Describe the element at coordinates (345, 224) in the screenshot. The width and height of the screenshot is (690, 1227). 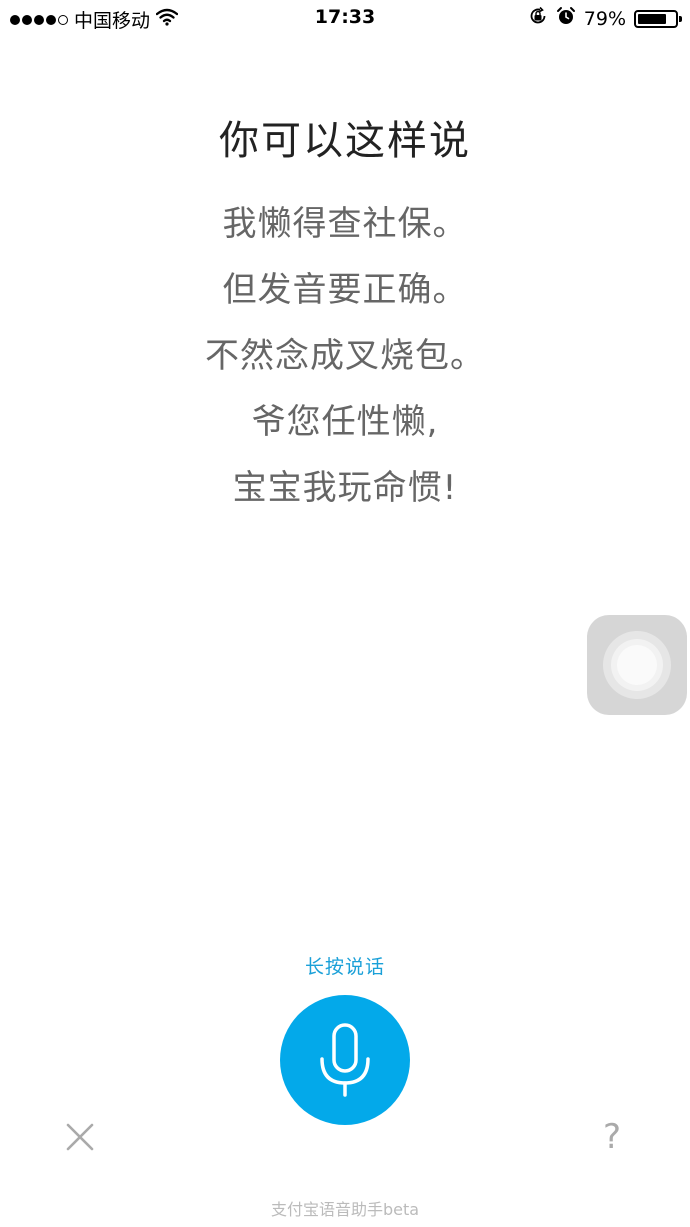
I see `example-phrase: 我懒得查社保。` at that location.